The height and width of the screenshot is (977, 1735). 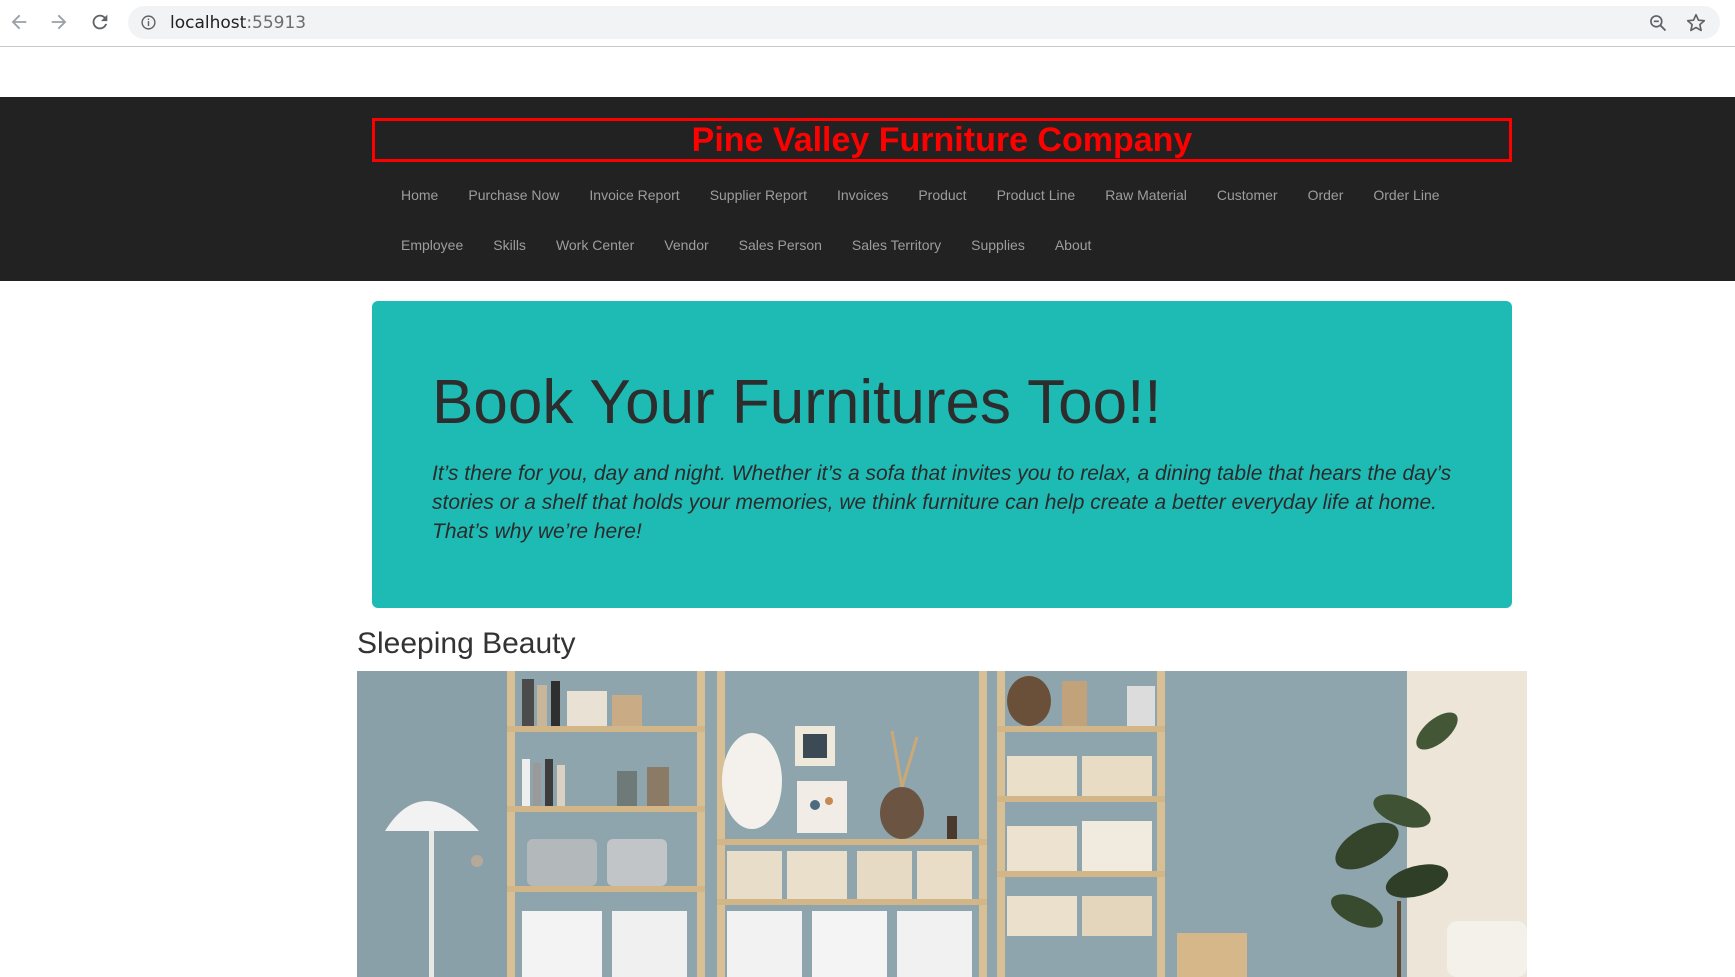 I want to click on nav-link-product: Product, so click(x=942, y=195).